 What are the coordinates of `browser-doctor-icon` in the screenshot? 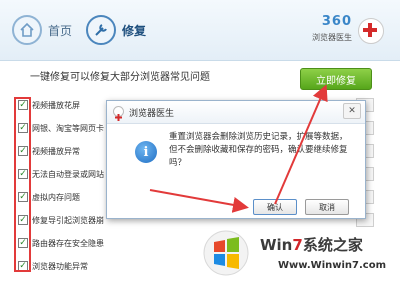 It's located at (118, 113).